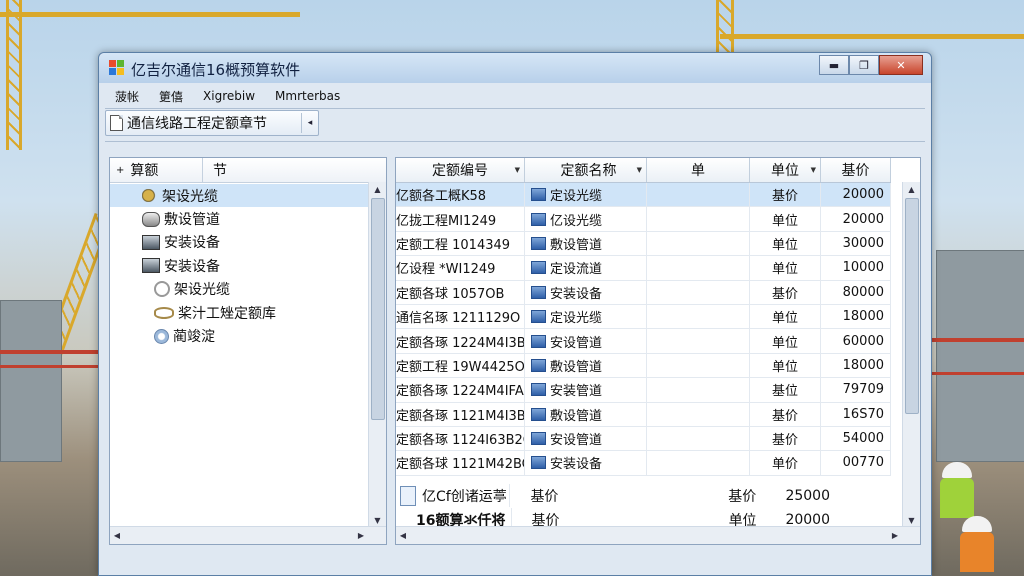 The image size is (1024, 576). What do you see at coordinates (834, 65) in the screenshot?
I see `minimize-button: ▬` at bounding box center [834, 65].